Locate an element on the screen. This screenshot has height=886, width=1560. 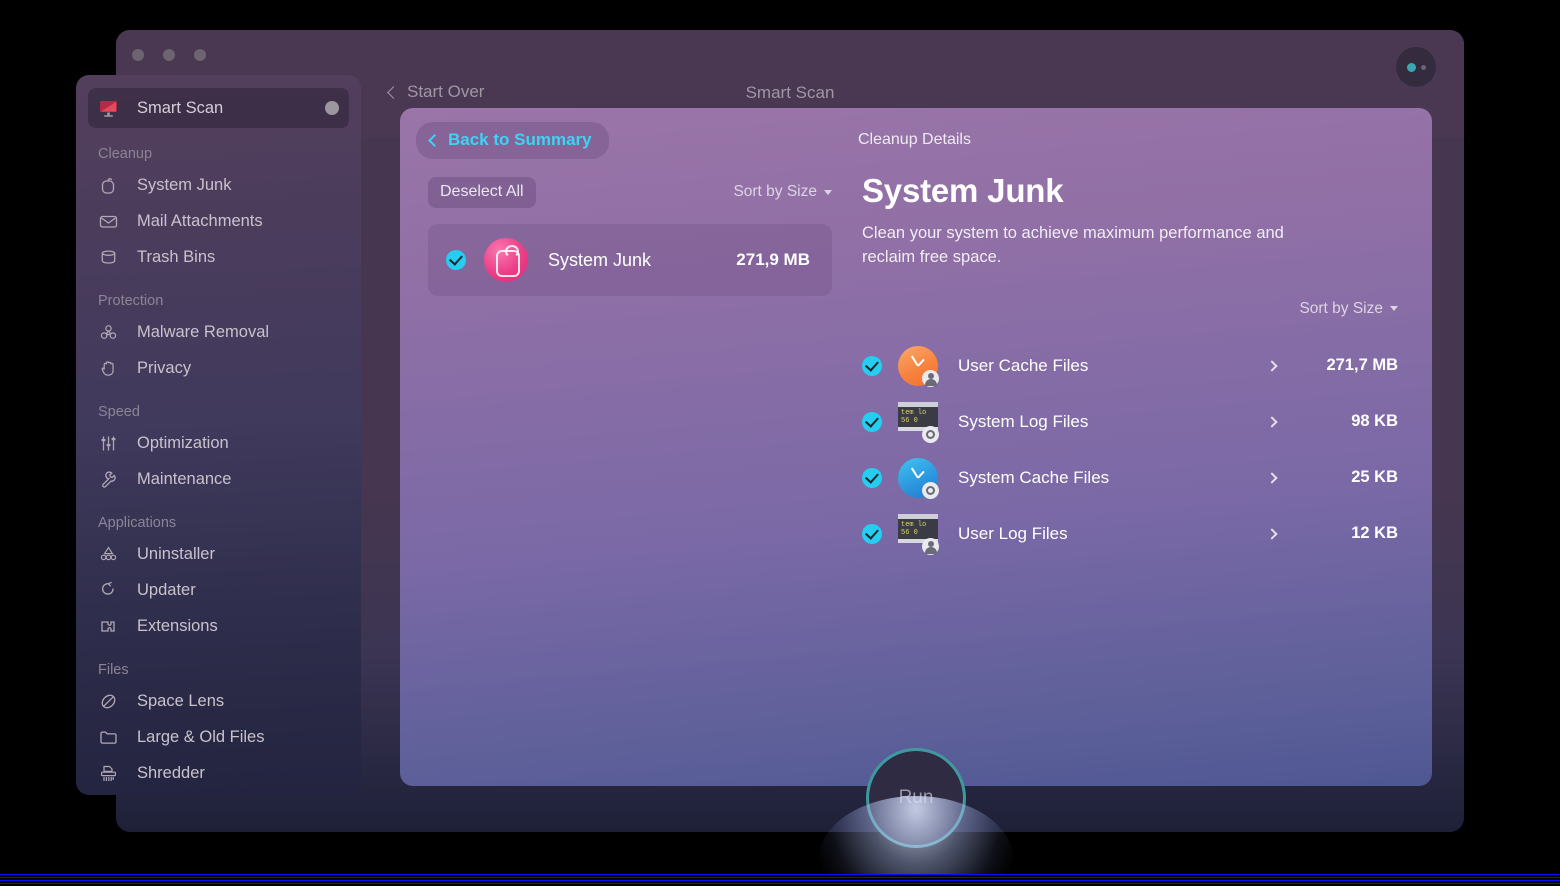
sidebar-item-label: Maintenance is located at coordinates (184, 478).